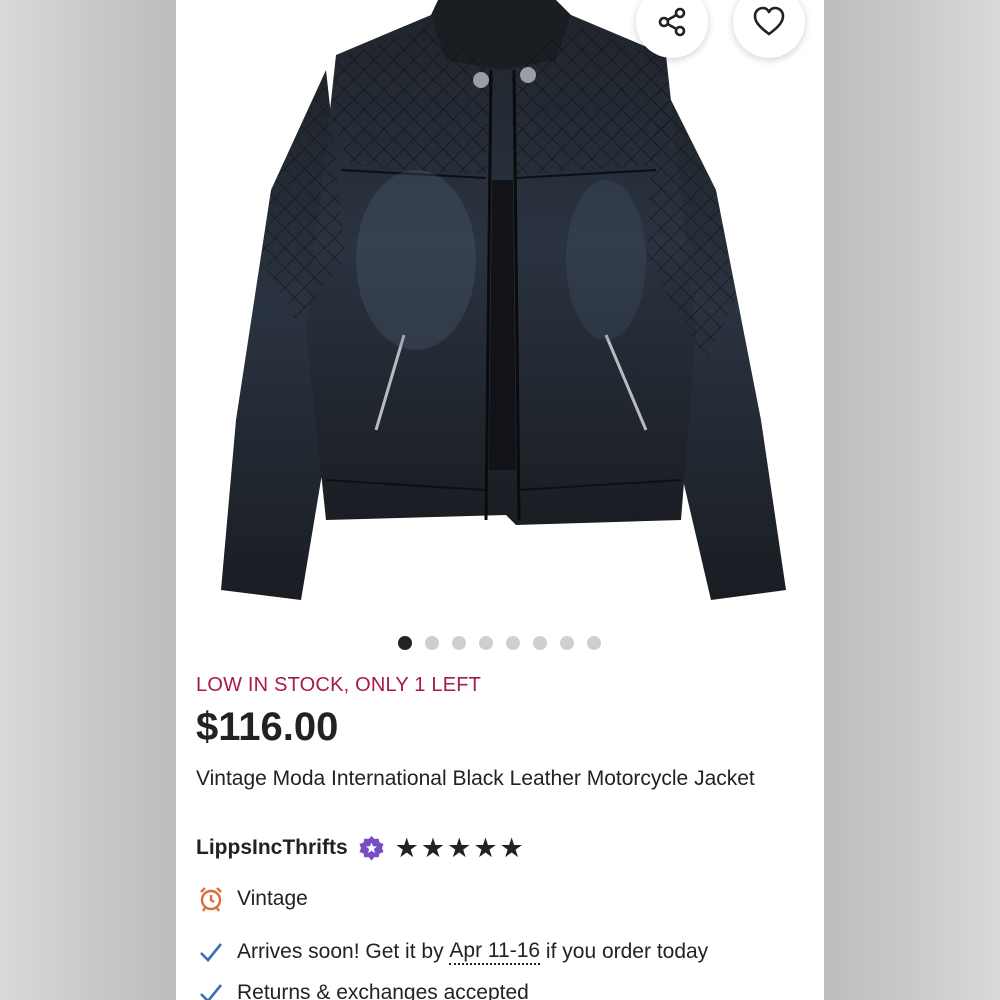 Image resolution: width=1000 pixels, height=1000 pixels. I want to click on stock-notice: LOW IN STOCK, ONLY 1 LEFT, so click(339, 685).